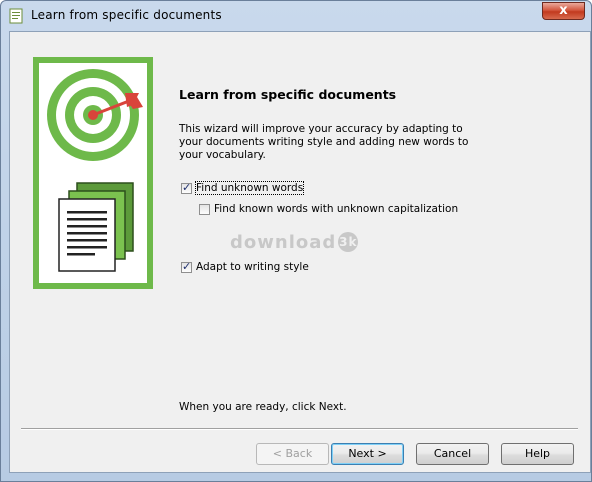 The height and width of the screenshot is (482, 592). I want to click on close-icon: x, so click(563, 10).